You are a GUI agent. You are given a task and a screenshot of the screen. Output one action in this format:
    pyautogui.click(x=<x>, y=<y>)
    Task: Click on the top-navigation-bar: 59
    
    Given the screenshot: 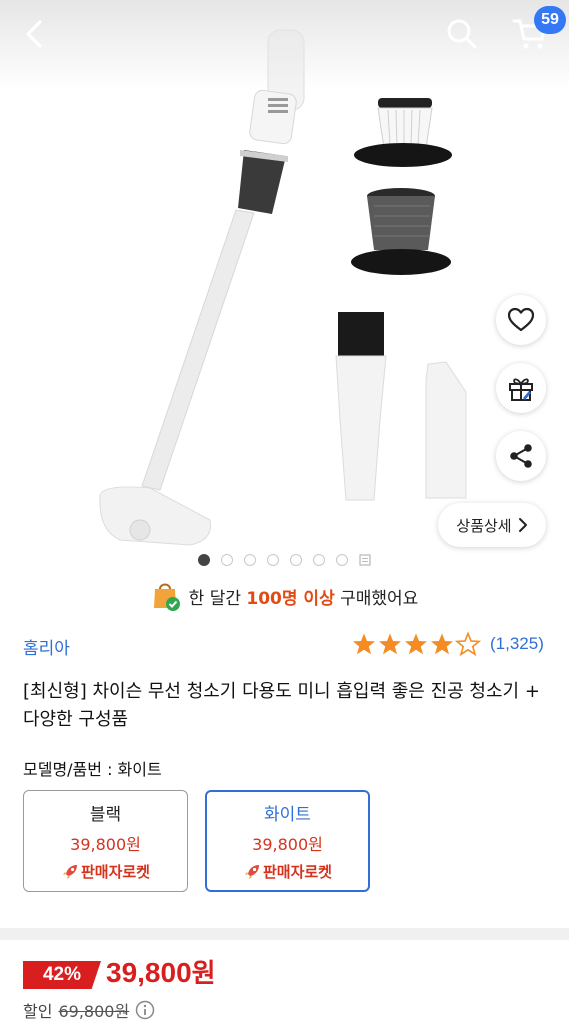 What is the action you would take?
    pyautogui.click(x=284, y=35)
    